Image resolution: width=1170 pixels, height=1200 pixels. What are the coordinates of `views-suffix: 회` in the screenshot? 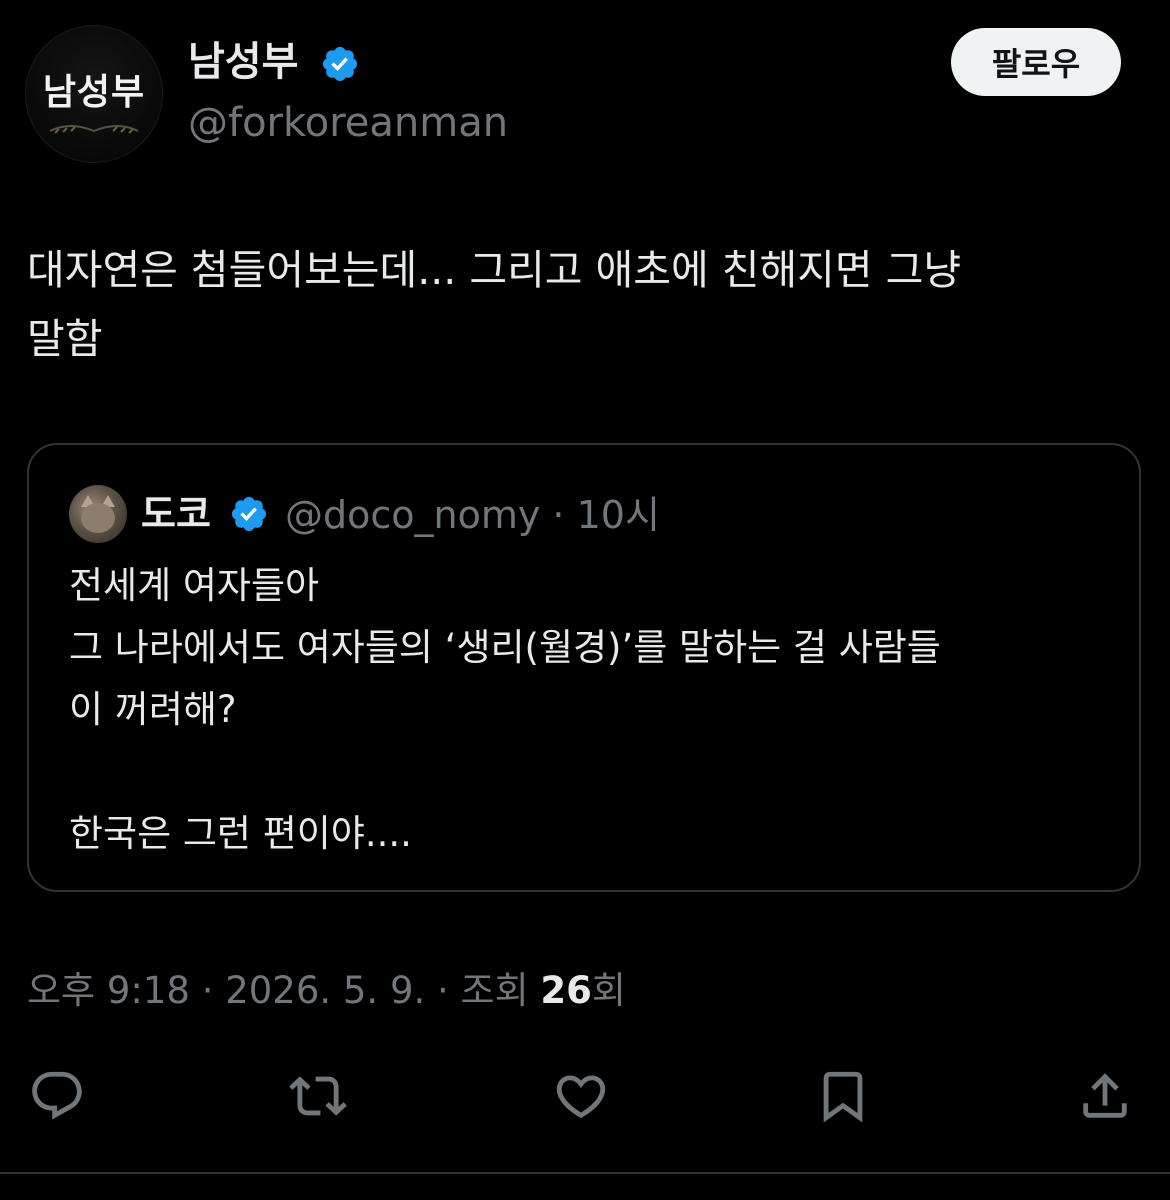 It's located at (608, 990).